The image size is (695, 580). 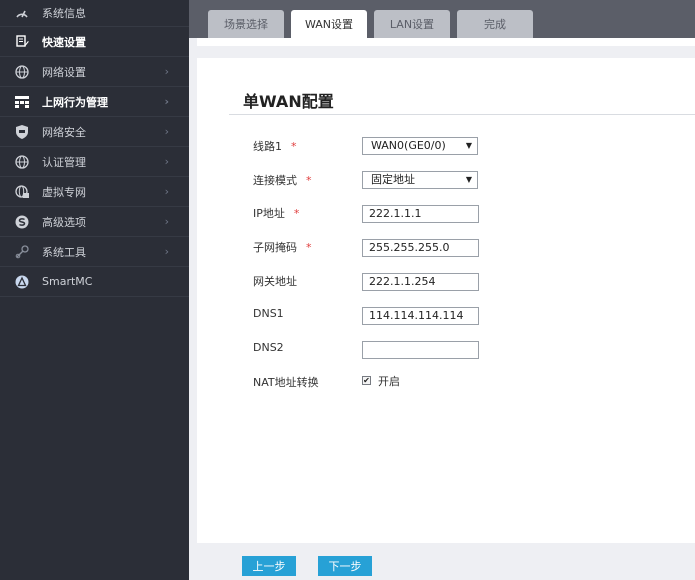 What do you see at coordinates (64, 192) in the screenshot?
I see `sidebar-item-label: 虚拟专网` at bounding box center [64, 192].